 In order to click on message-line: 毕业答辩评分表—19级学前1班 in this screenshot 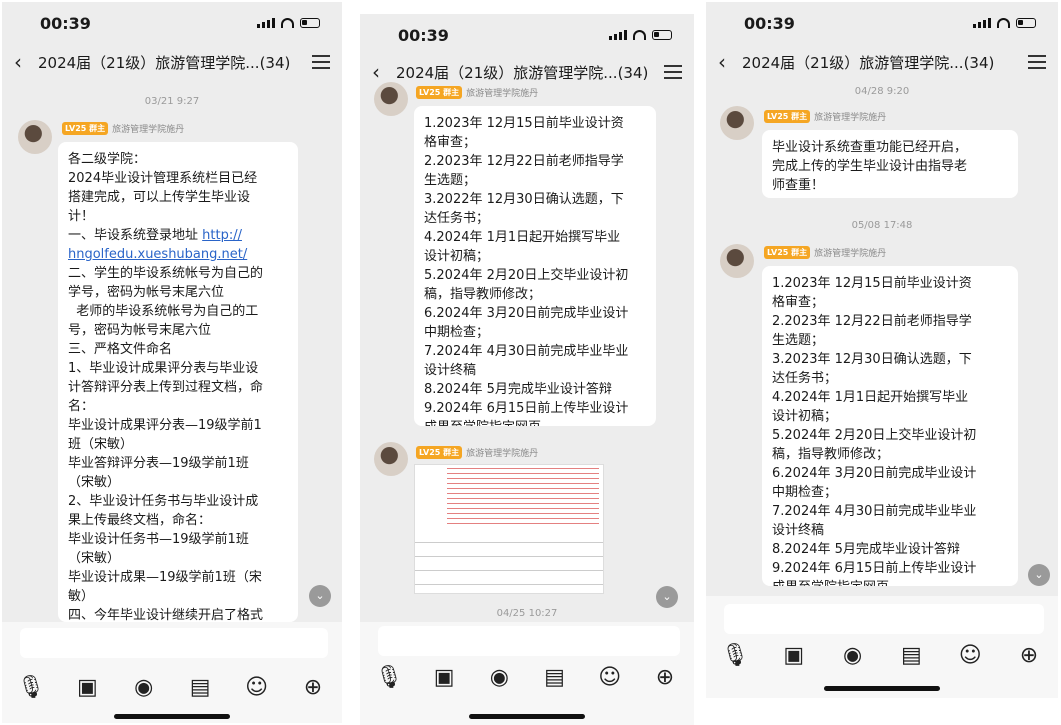, I will do `click(158, 463)`.